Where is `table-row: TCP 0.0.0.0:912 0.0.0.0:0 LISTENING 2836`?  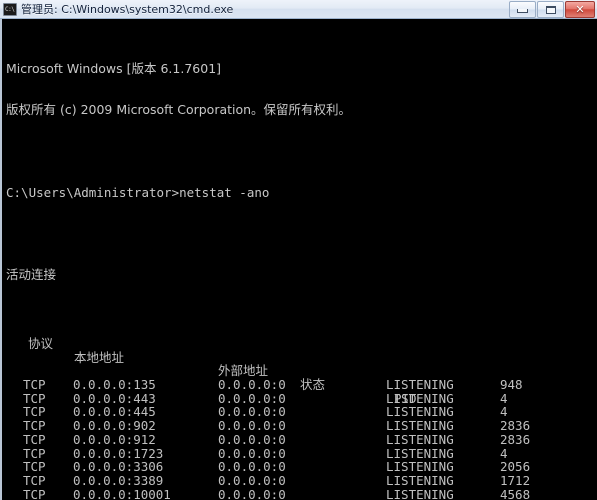
table-row: TCP 0.0.0.0:912 0.0.0.0:0 LISTENING 2836 is located at coordinates (301, 440).